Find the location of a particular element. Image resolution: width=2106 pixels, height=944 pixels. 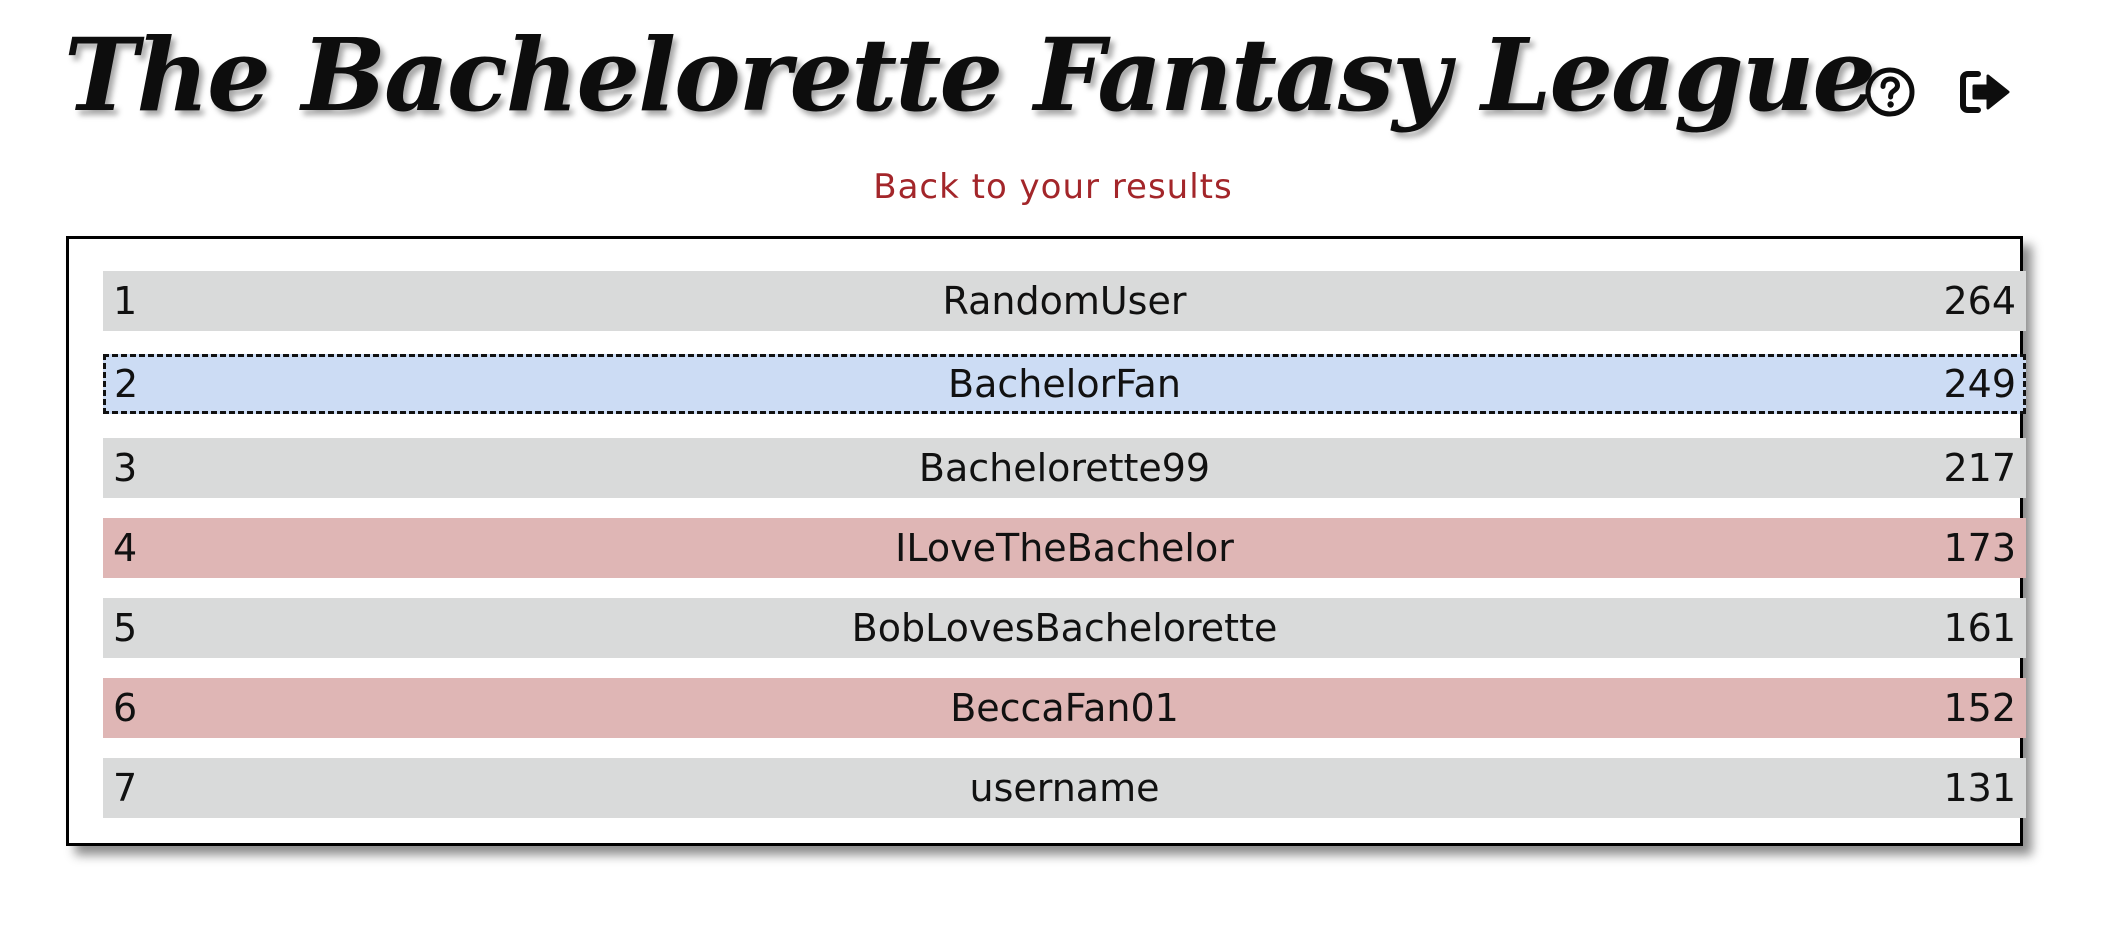

page-title: The Bachelorette Fantasy League is located at coordinates (970, 75).